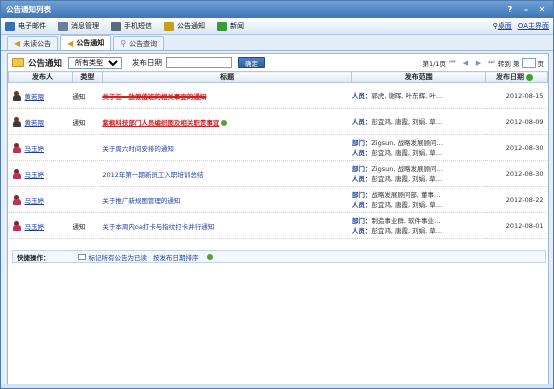  What do you see at coordinates (478, 63) in the screenshot?
I see `next-page-icon: ▶` at bounding box center [478, 63].